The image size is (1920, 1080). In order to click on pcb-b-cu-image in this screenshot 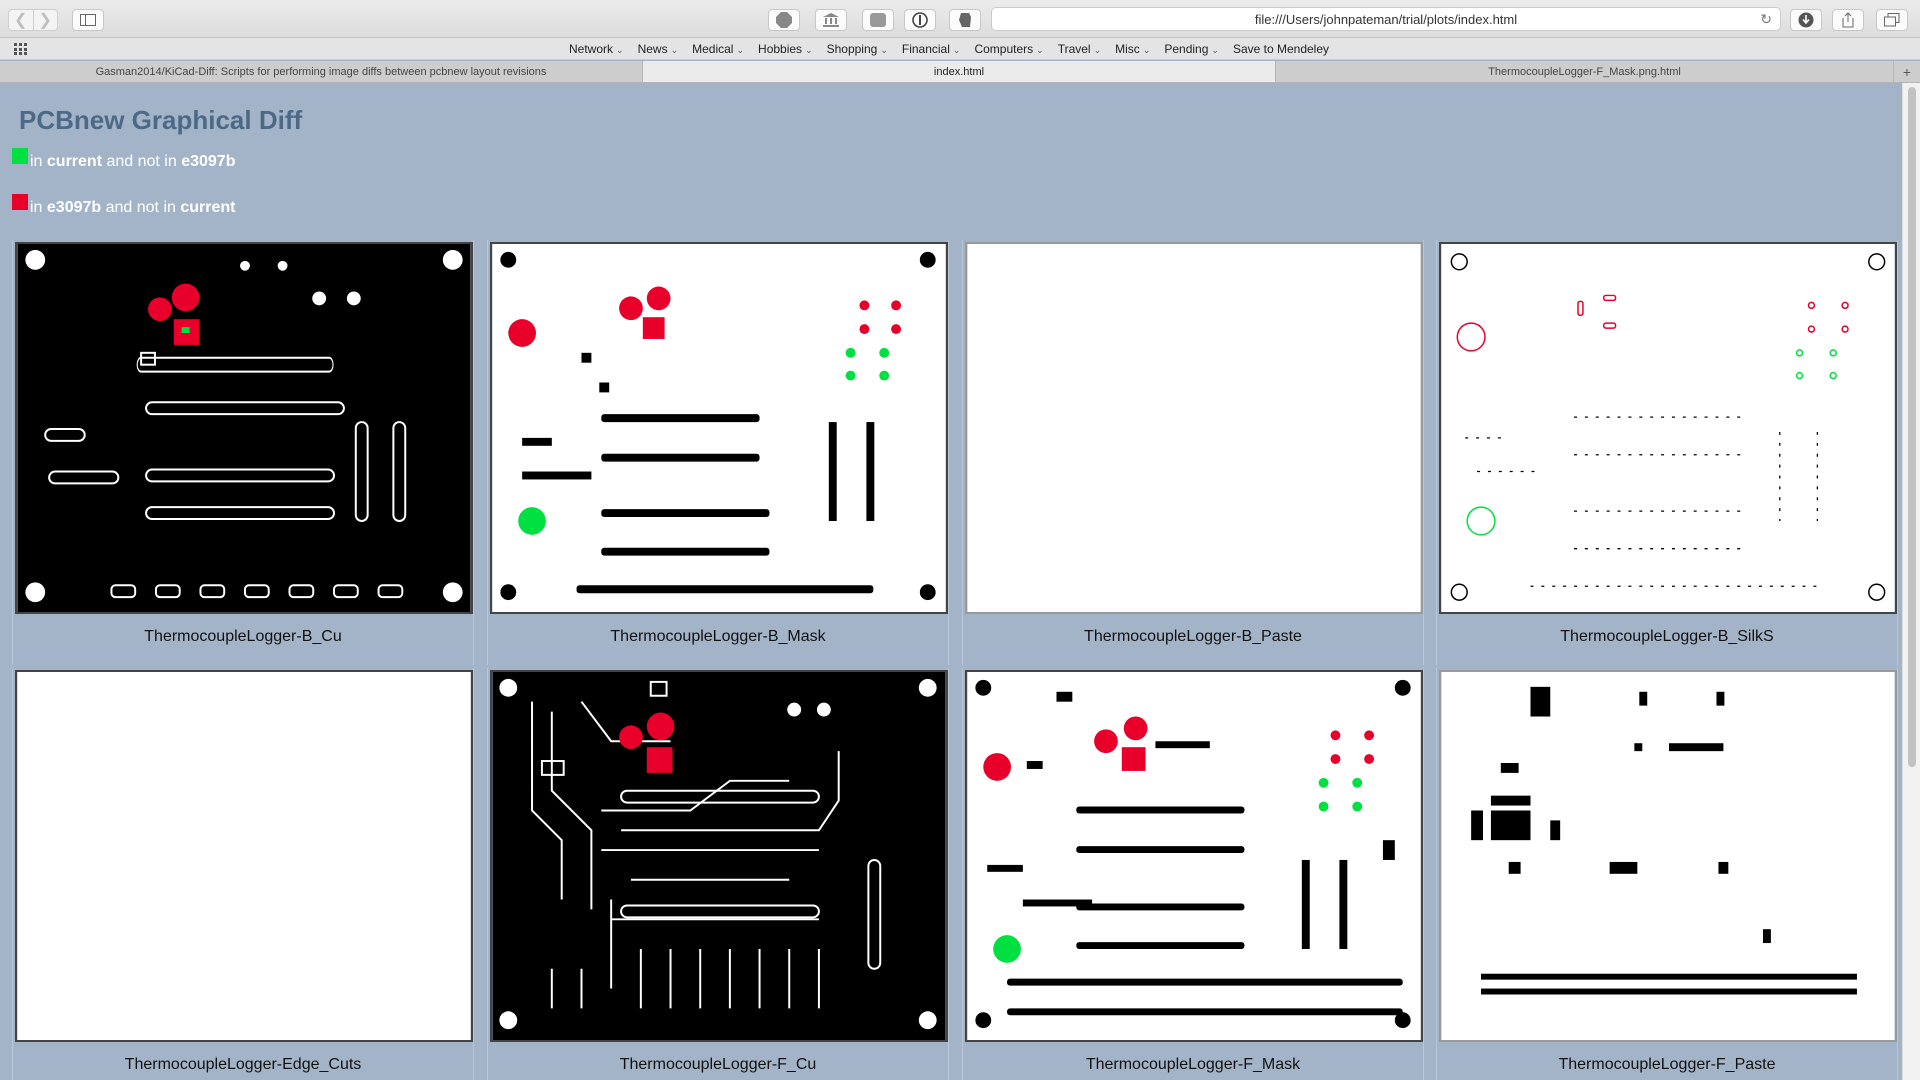, I will do `click(244, 428)`.